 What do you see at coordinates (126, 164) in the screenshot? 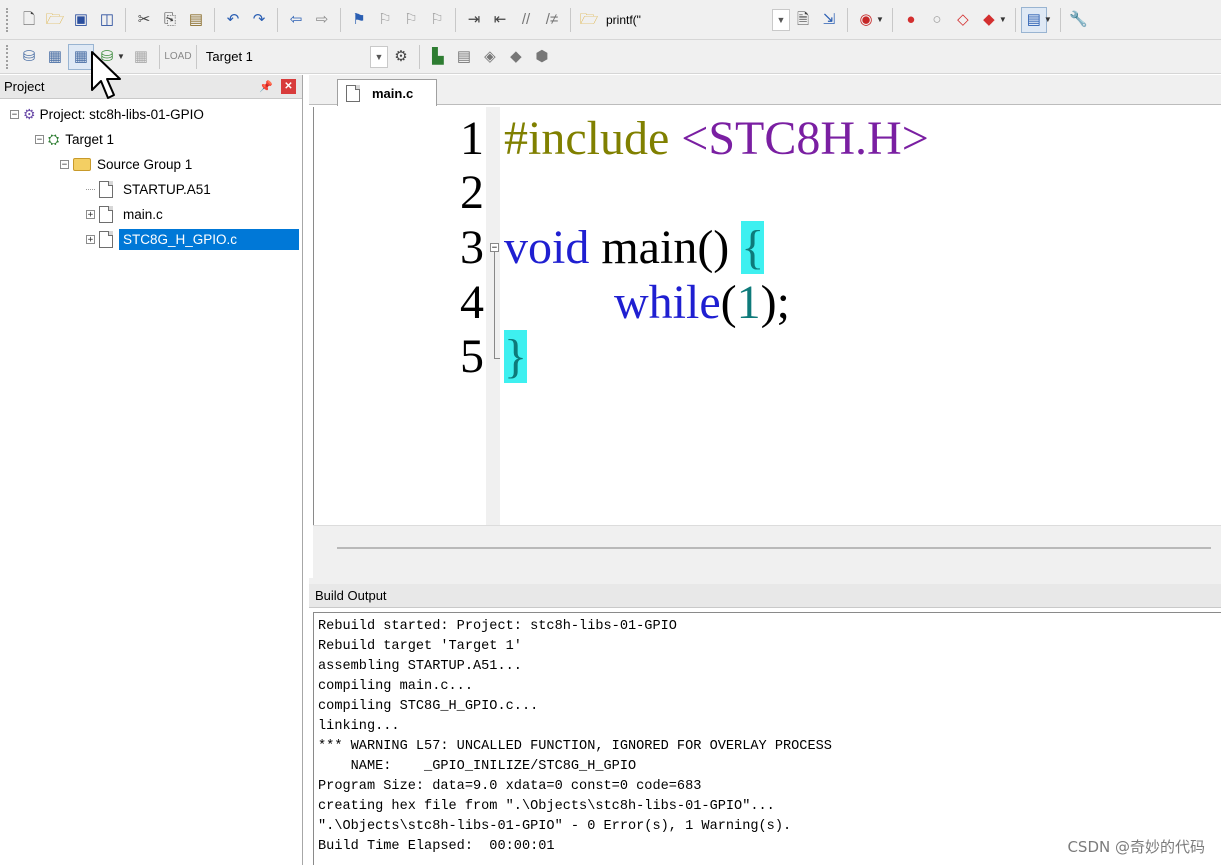
I see `tree-item-group: − Source Group 1` at bounding box center [126, 164].